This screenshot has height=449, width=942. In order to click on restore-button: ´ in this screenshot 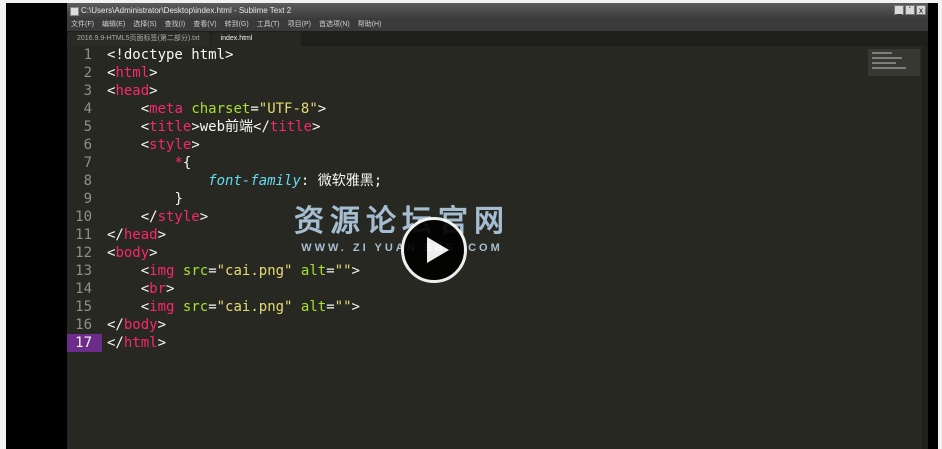, I will do `click(910, 10)`.